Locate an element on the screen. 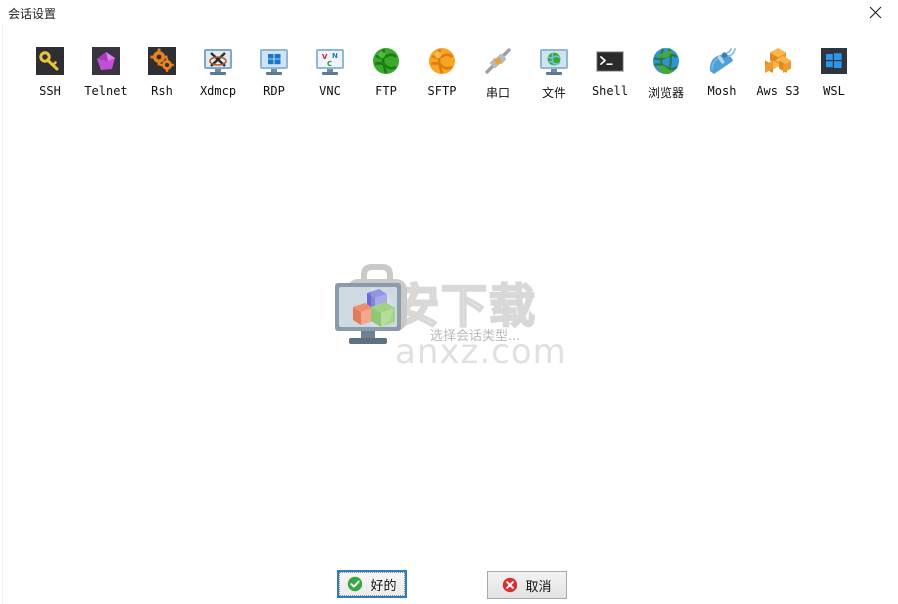  svg-text: N is located at coordinates (335, 56).